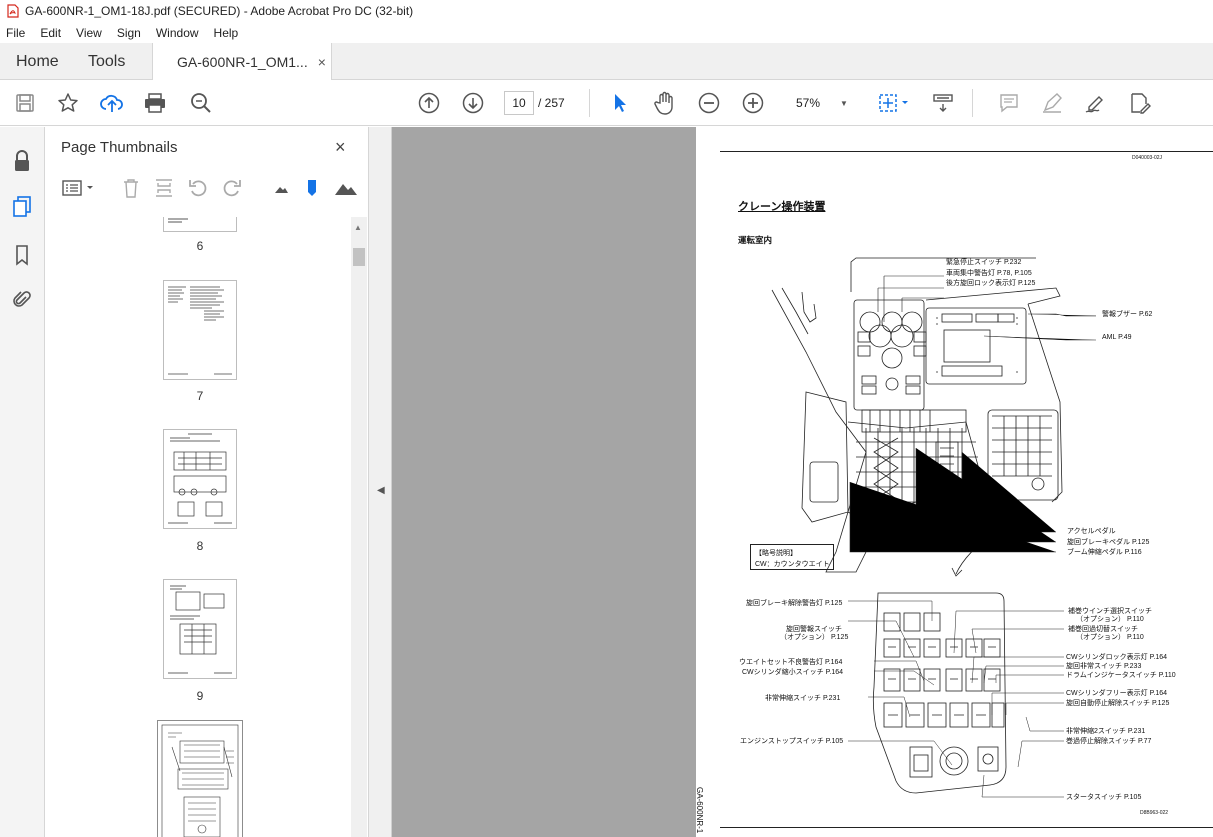 This screenshot has height=837, width=1213. I want to click on thumbnail-small-icon, so click(281, 188).